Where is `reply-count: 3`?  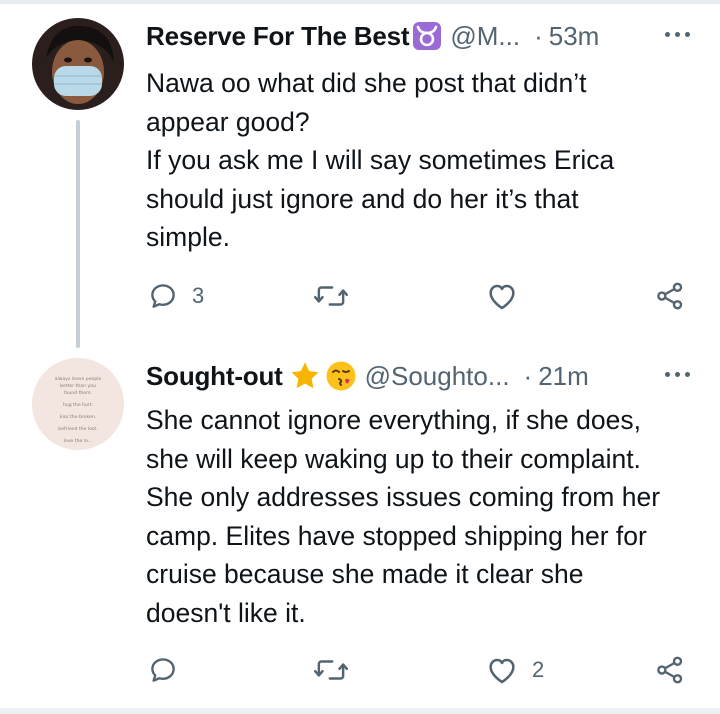 reply-count: 3 is located at coordinates (198, 295).